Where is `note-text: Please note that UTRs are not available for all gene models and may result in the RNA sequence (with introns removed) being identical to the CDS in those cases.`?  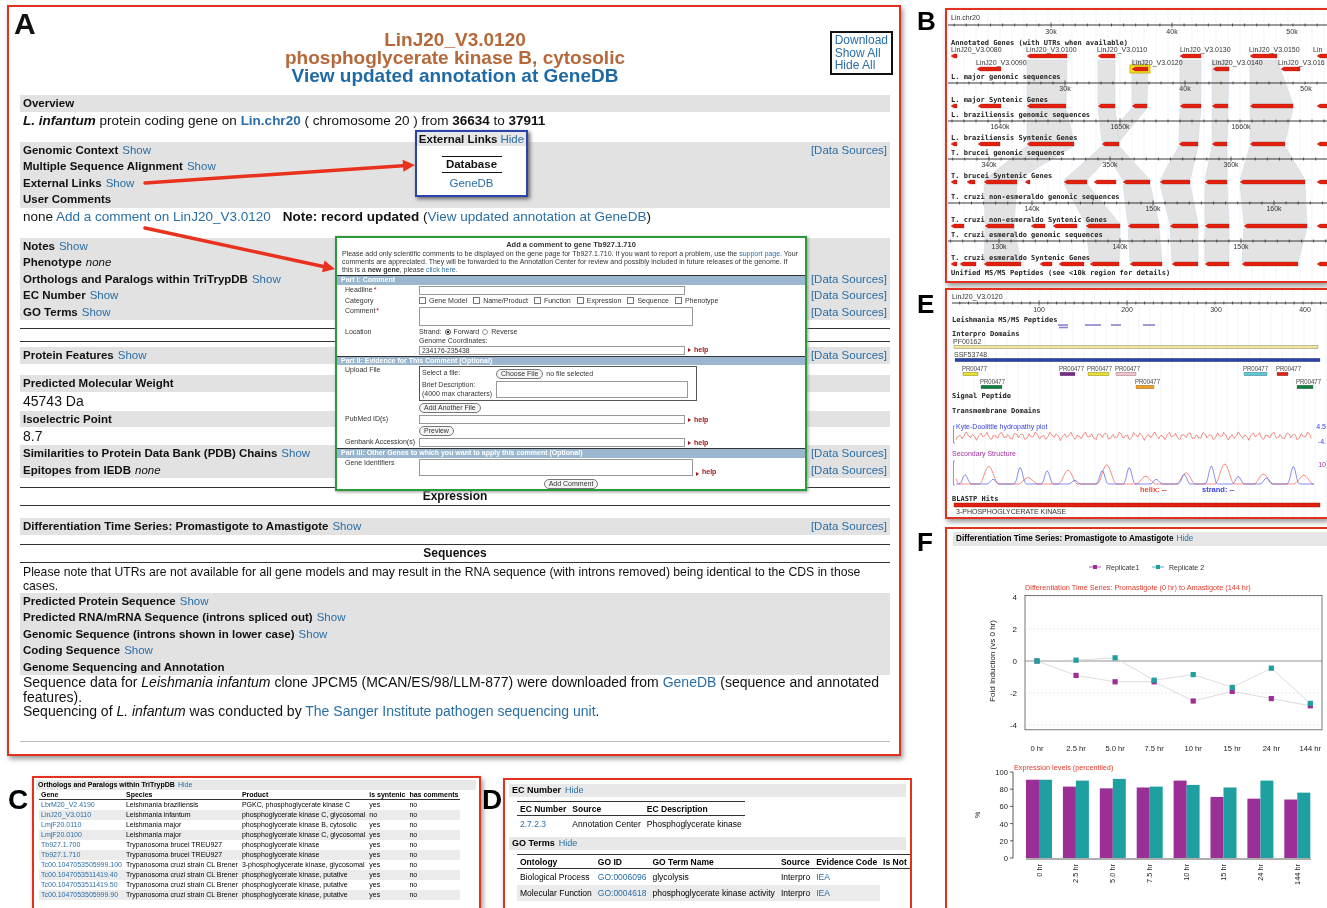
note-text: Please note that UTRs are not available for all gene models and may result in the RNA sequence (with introns removed) being identical to the CDS in those cases. is located at coordinates (442, 578).